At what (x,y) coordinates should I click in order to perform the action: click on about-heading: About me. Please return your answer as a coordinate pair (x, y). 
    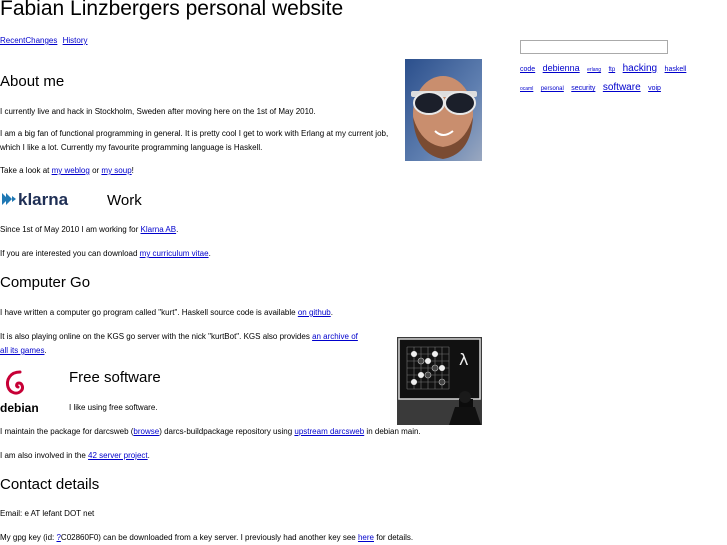
    Looking at the image, I should click on (32, 81).